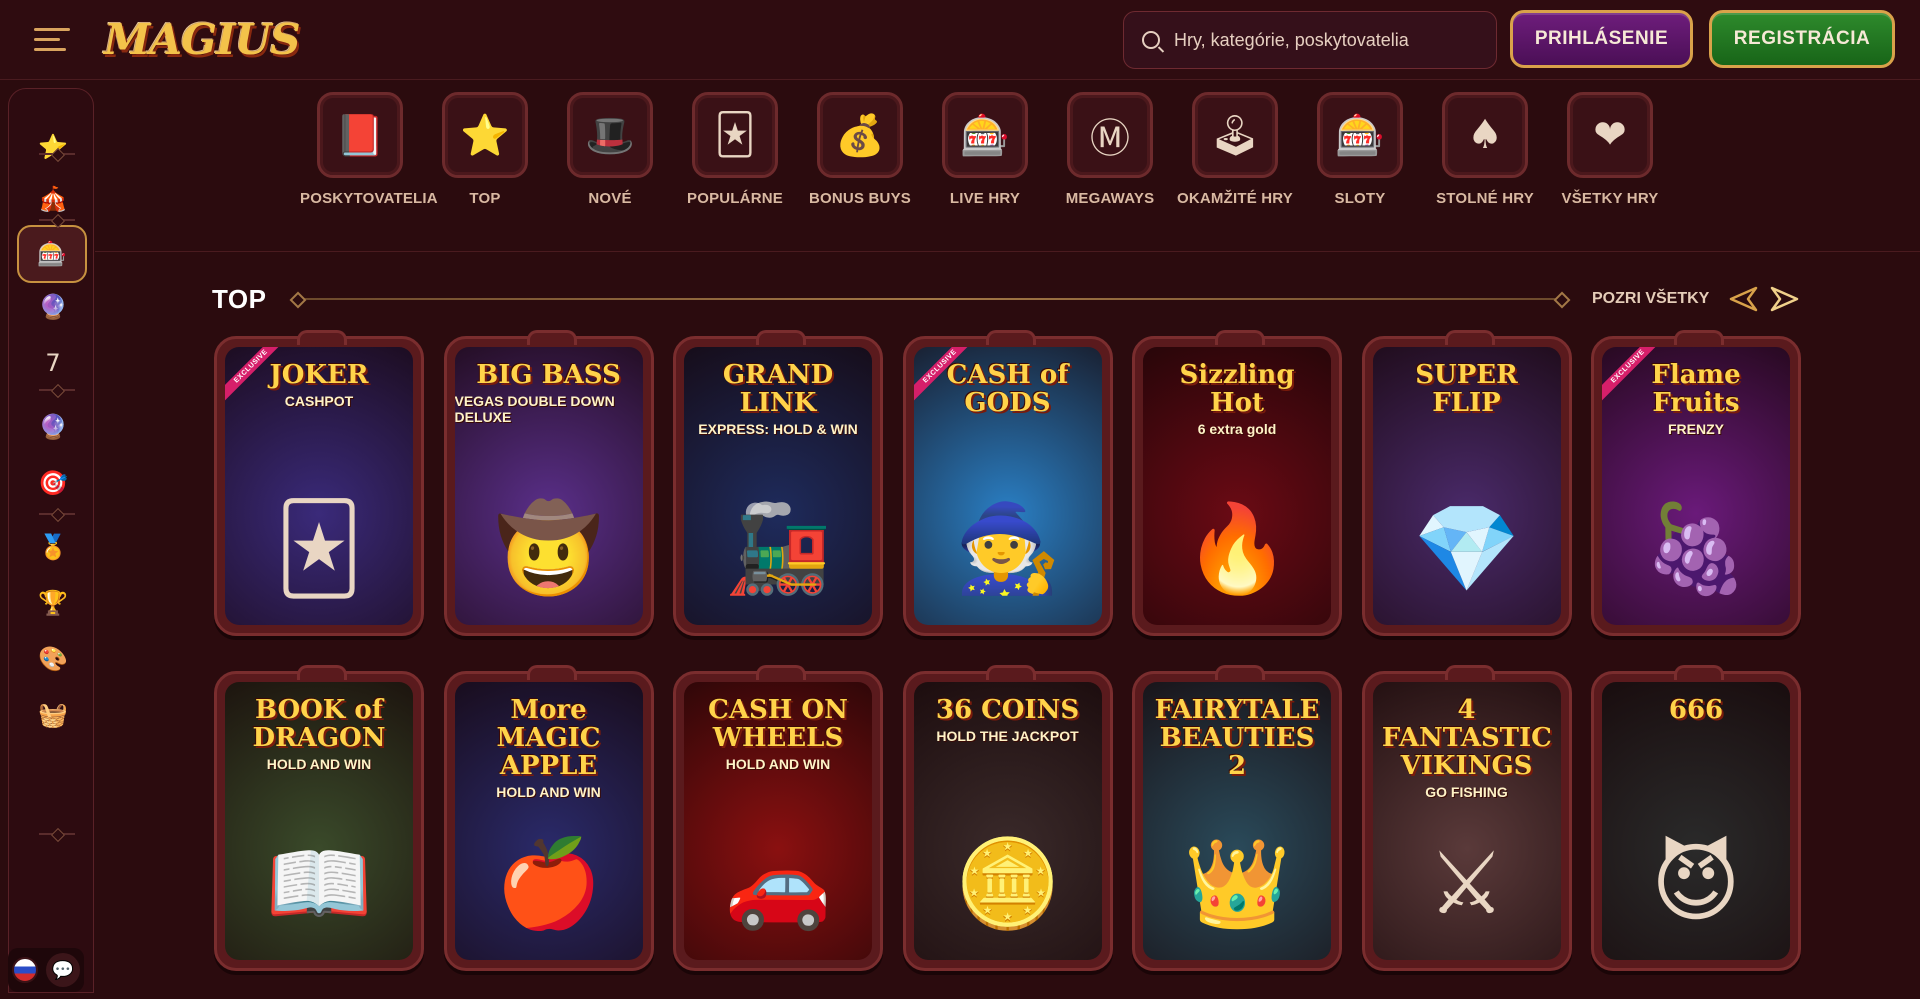 The width and height of the screenshot is (1920, 999). I want to click on game-card: 666 😈, so click(1696, 818).